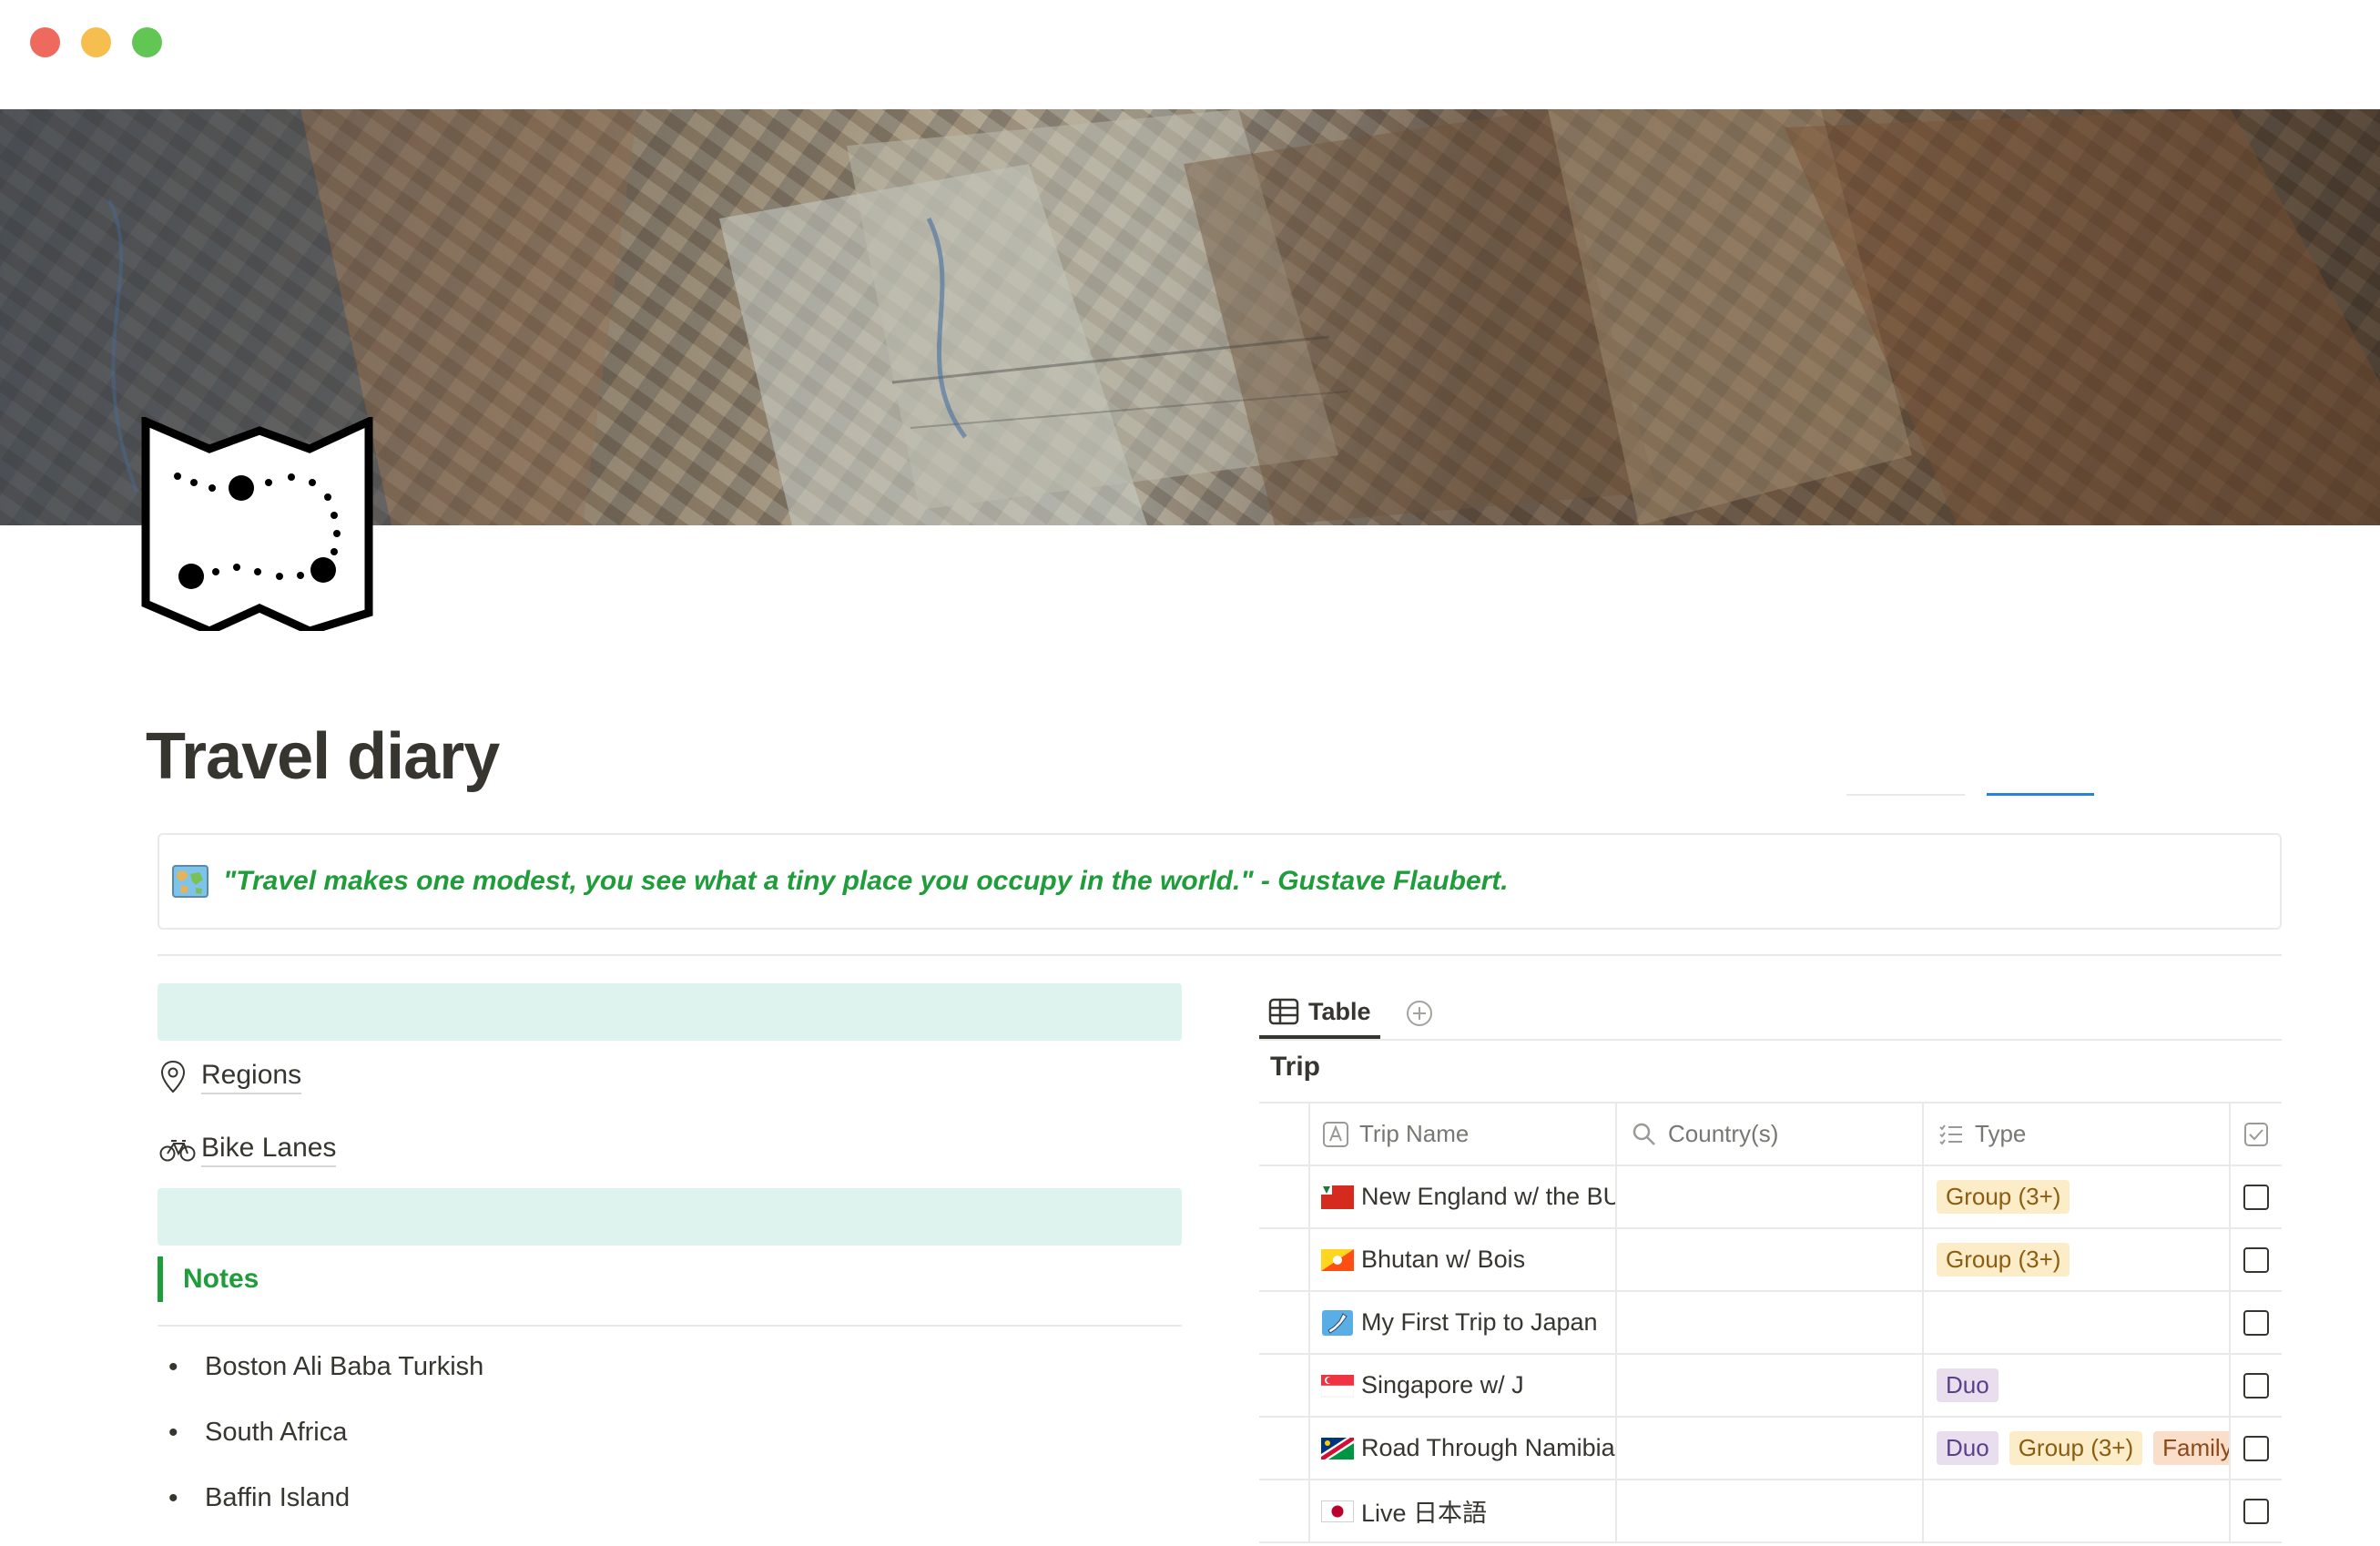  I want to click on table-row: Bhutan w/ Bois Group (3+), so click(1770, 1260).